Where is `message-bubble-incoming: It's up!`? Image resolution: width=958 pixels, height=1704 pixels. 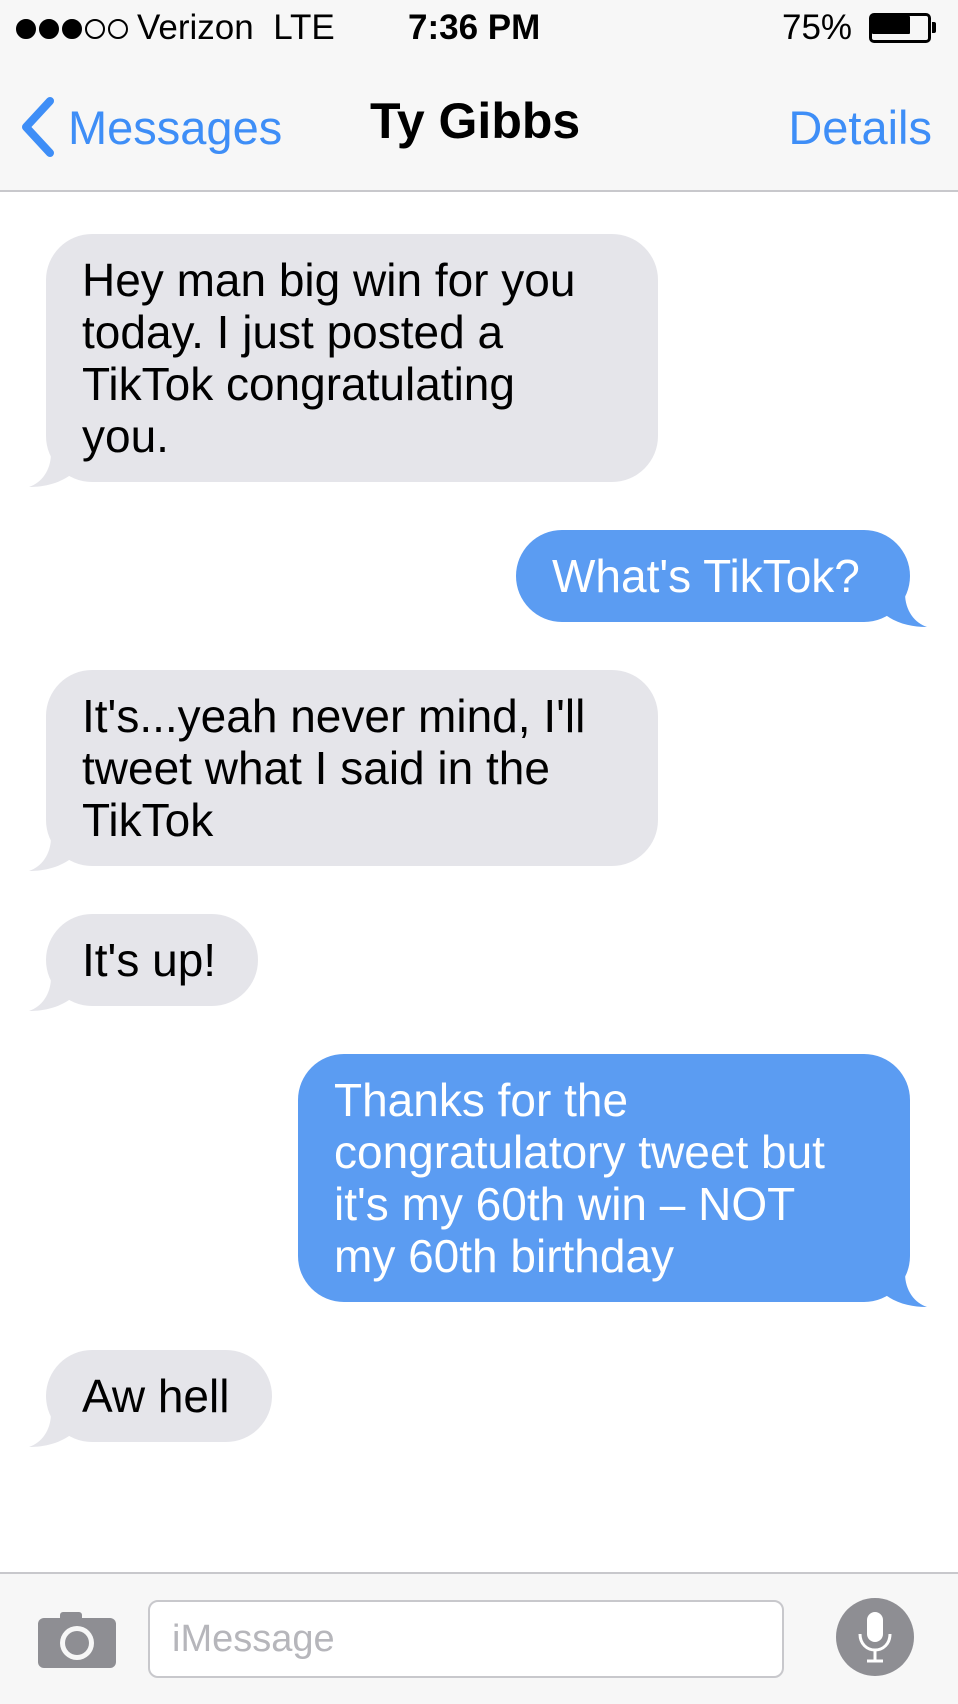
message-bubble-incoming: It's up! is located at coordinates (143, 962).